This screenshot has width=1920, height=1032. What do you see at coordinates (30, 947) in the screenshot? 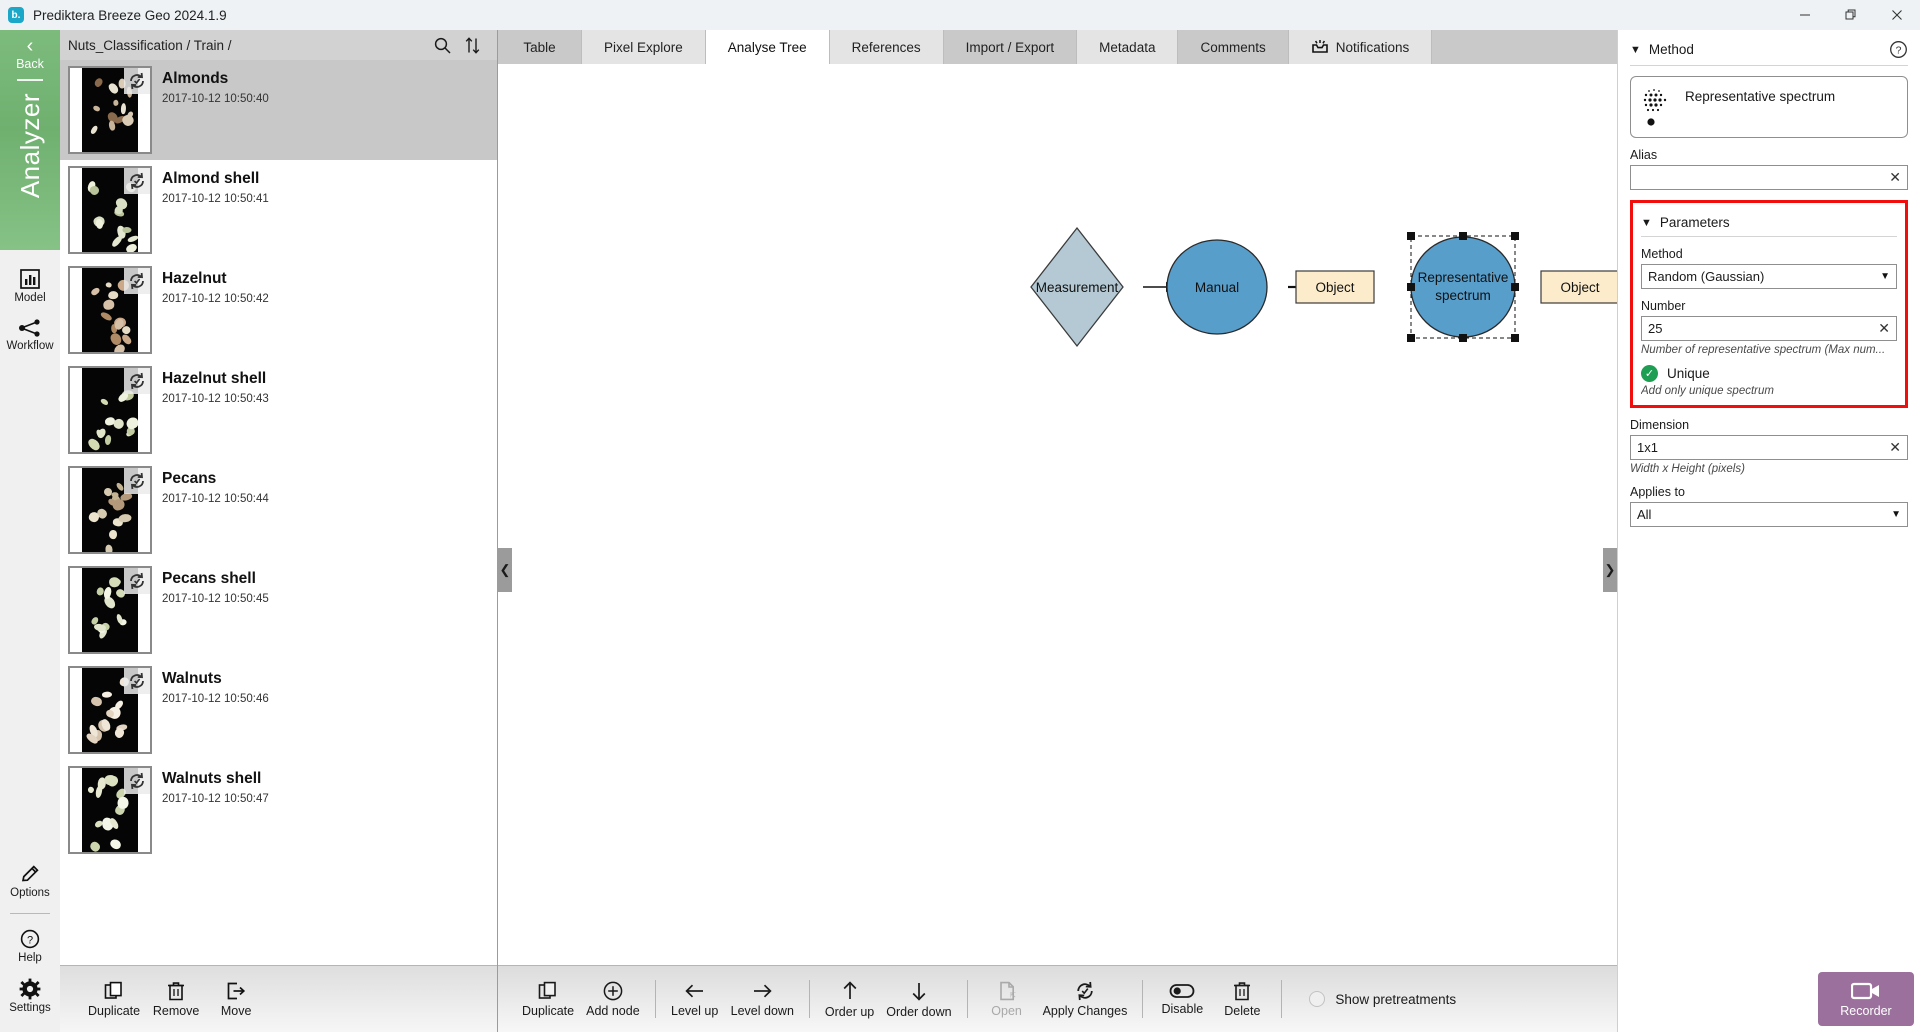
I see `rail-item-help: ? Help` at bounding box center [30, 947].